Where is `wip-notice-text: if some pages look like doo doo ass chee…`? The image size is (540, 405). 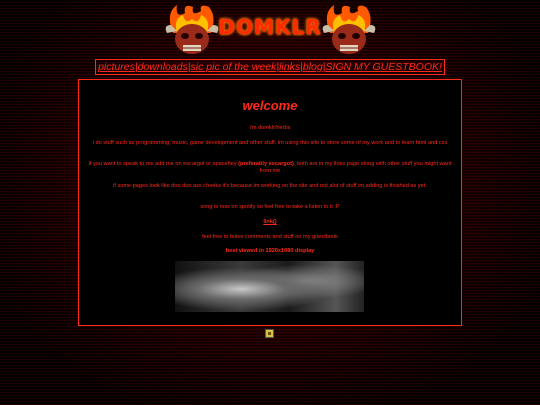 wip-notice-text: if some pages look like doo doo ass chee… is located at coordinates (270, 186).